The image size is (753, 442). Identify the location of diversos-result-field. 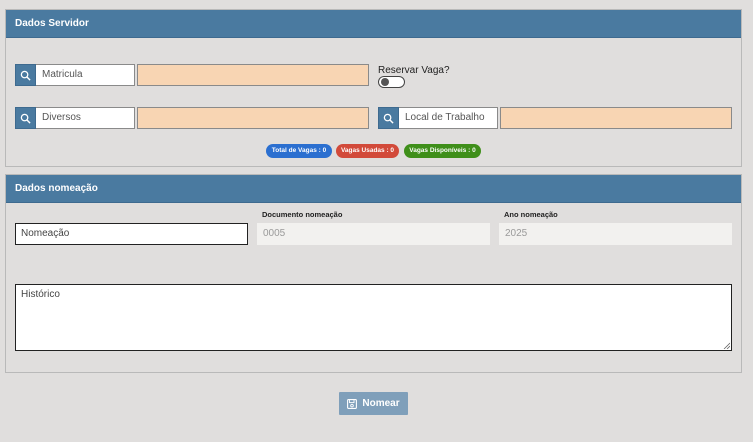
(253, 118).